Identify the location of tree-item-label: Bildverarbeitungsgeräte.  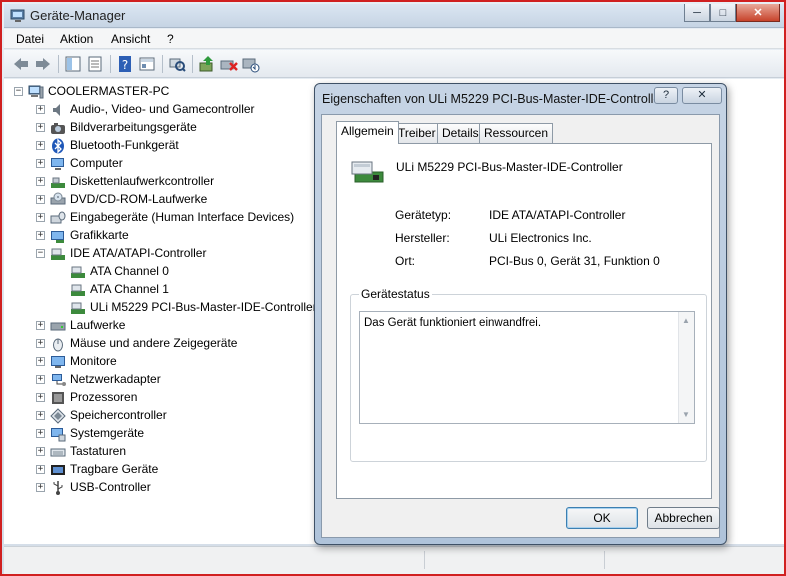
(133, 127).